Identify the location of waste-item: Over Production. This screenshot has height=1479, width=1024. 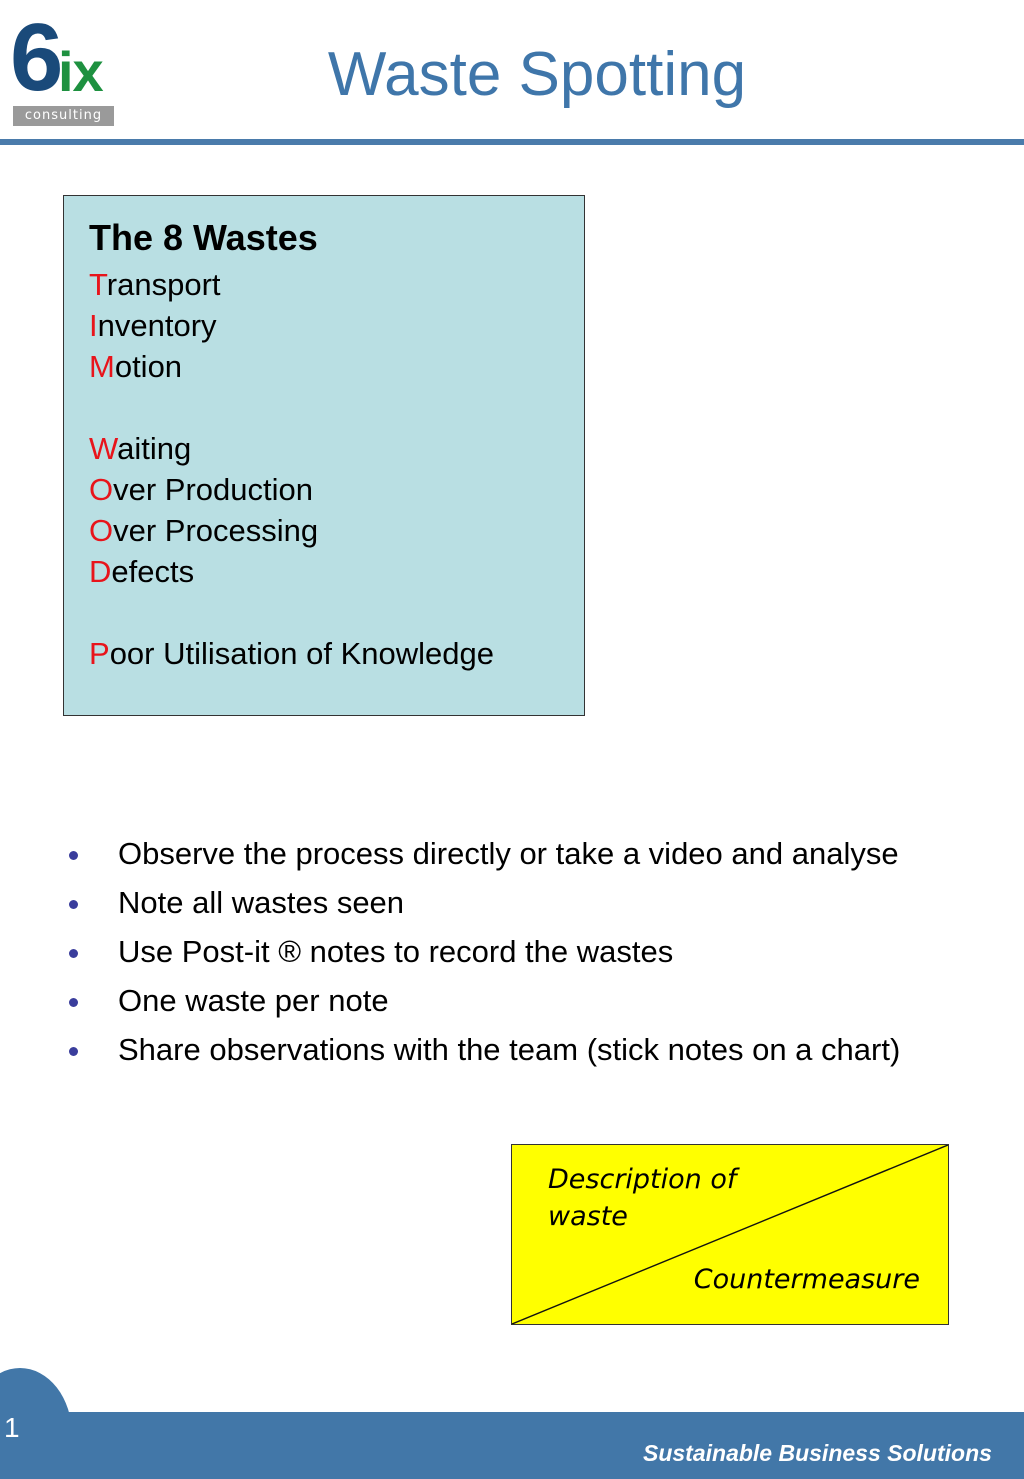
(336, 489).